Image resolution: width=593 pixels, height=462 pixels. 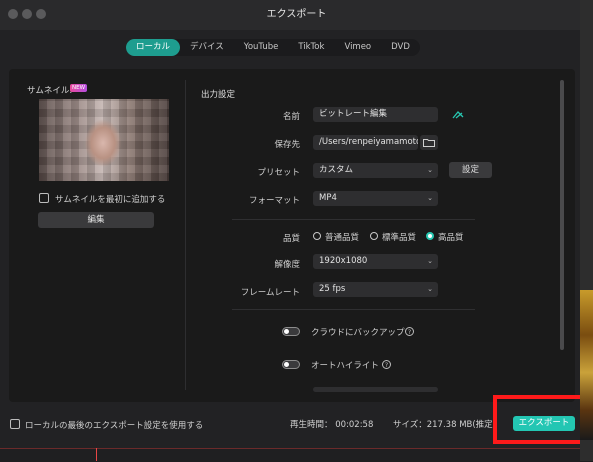 I want to click on timeline-strip, so click(x=290, y=455).